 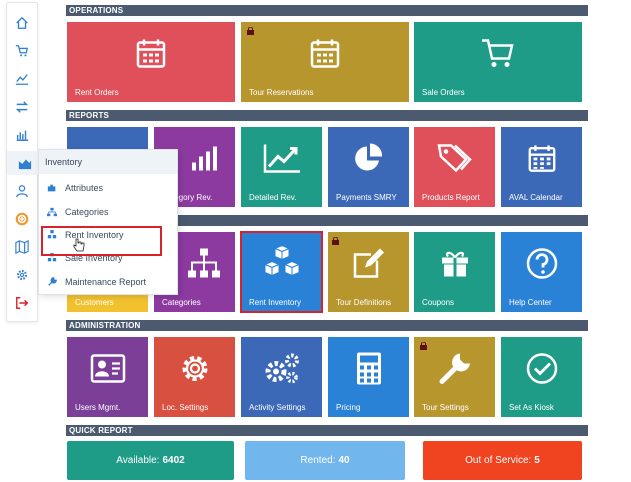 I want to click on tile-tour-definitions: Tour Definitions, so click(x=368, y=272).